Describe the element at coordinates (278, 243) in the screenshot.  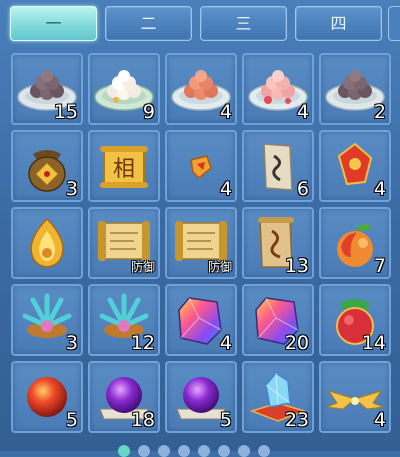
I see `inventory-slot: 13` at that location.